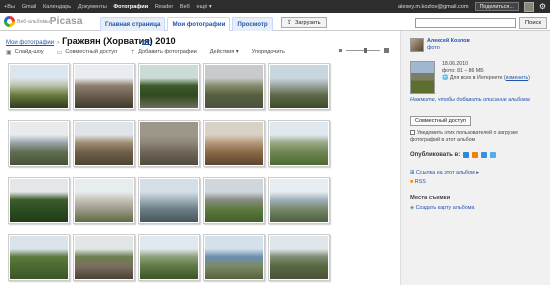 The image size is (550, 285). I want to click on gear-icon: ⚙, so click(542, 6).